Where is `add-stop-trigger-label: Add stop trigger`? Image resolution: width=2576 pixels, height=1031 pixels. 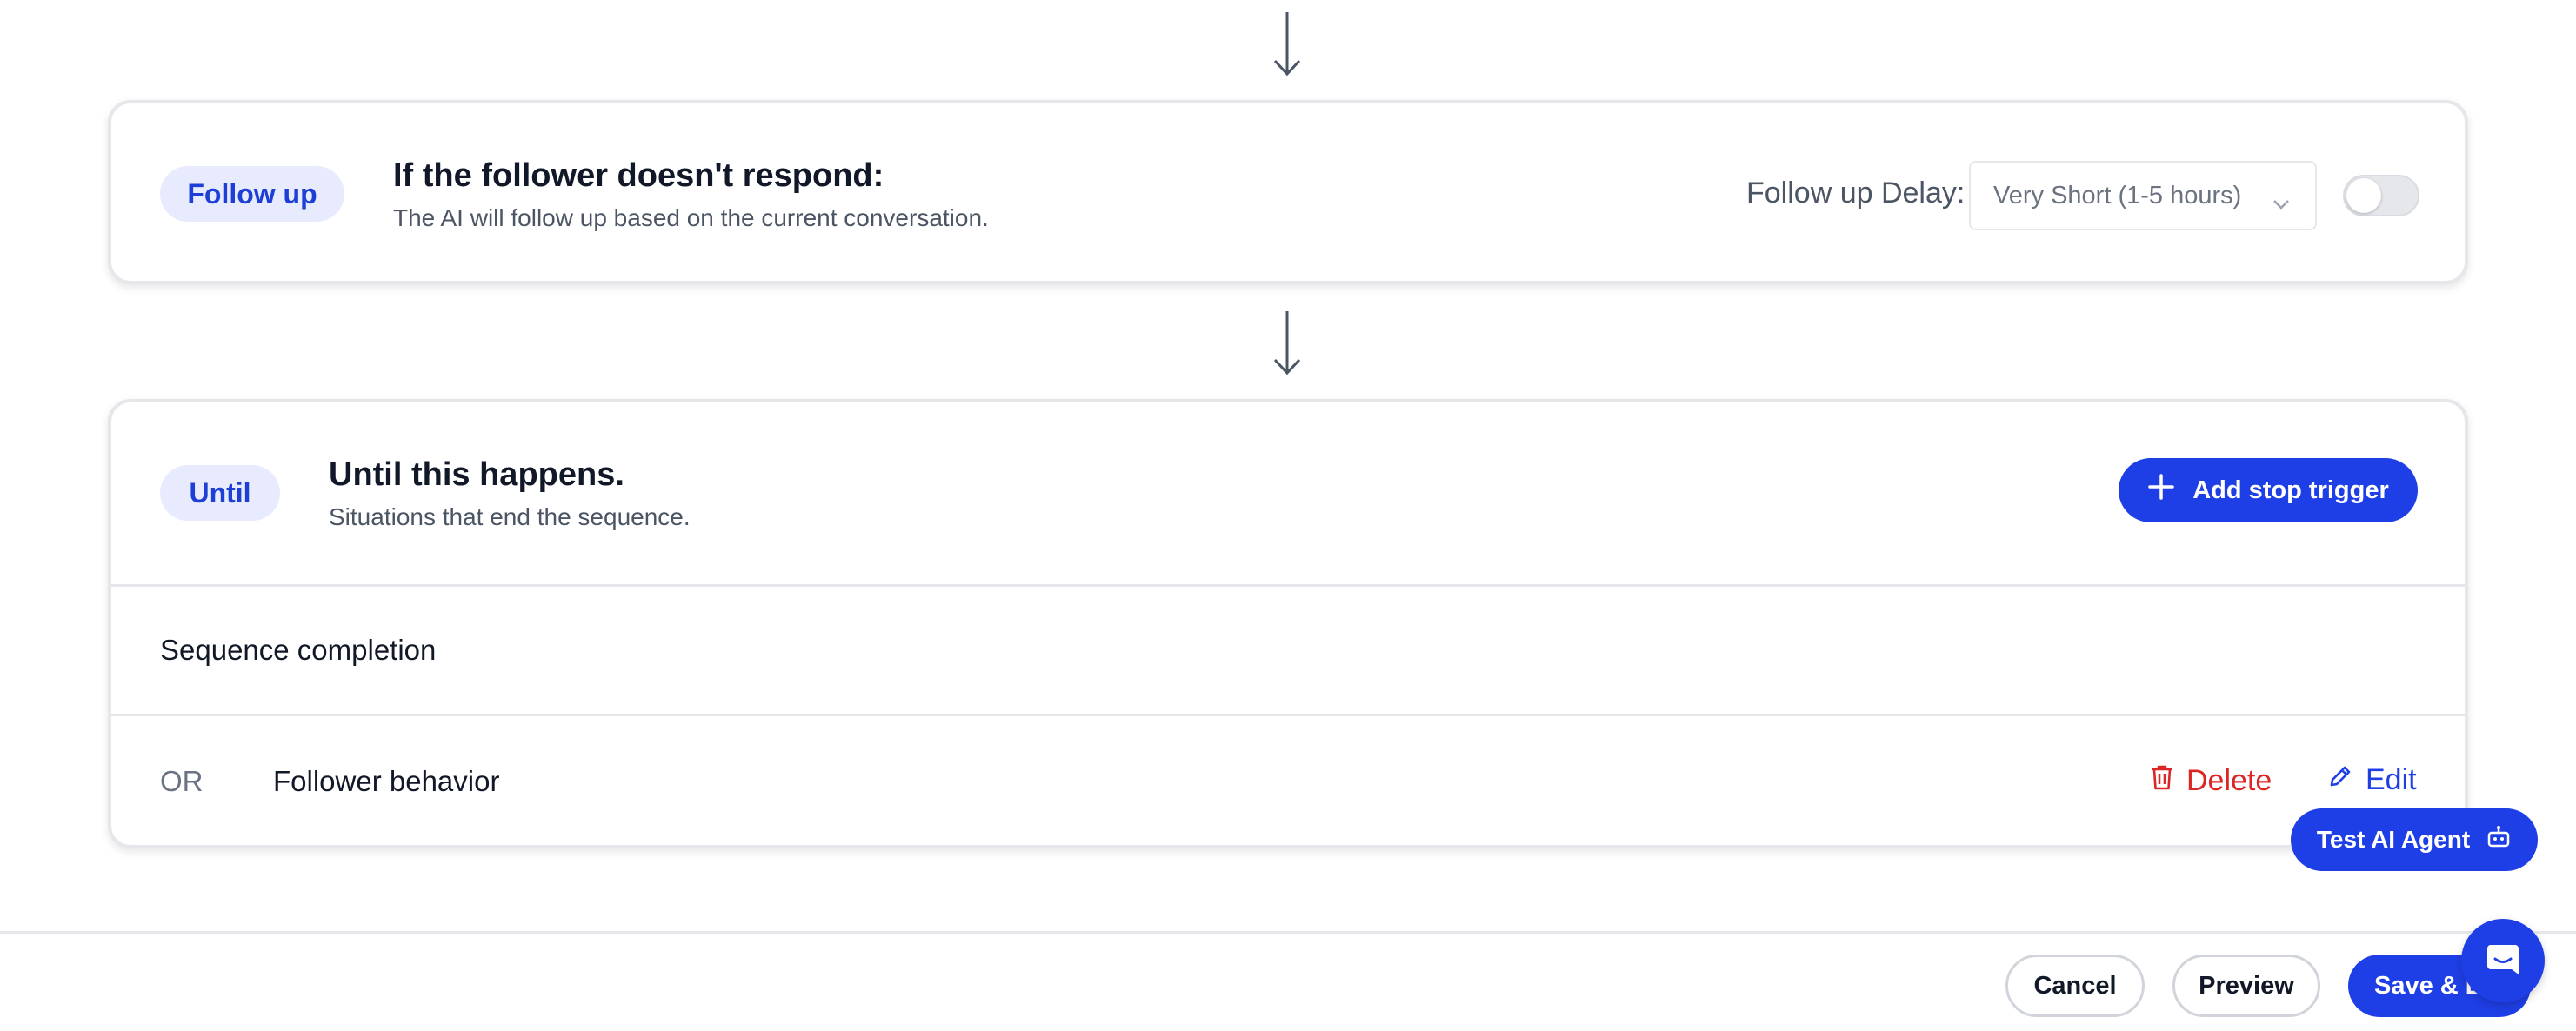 add-stop-trigger-label: Add stop trigger is located at coordinates (2290, 490).